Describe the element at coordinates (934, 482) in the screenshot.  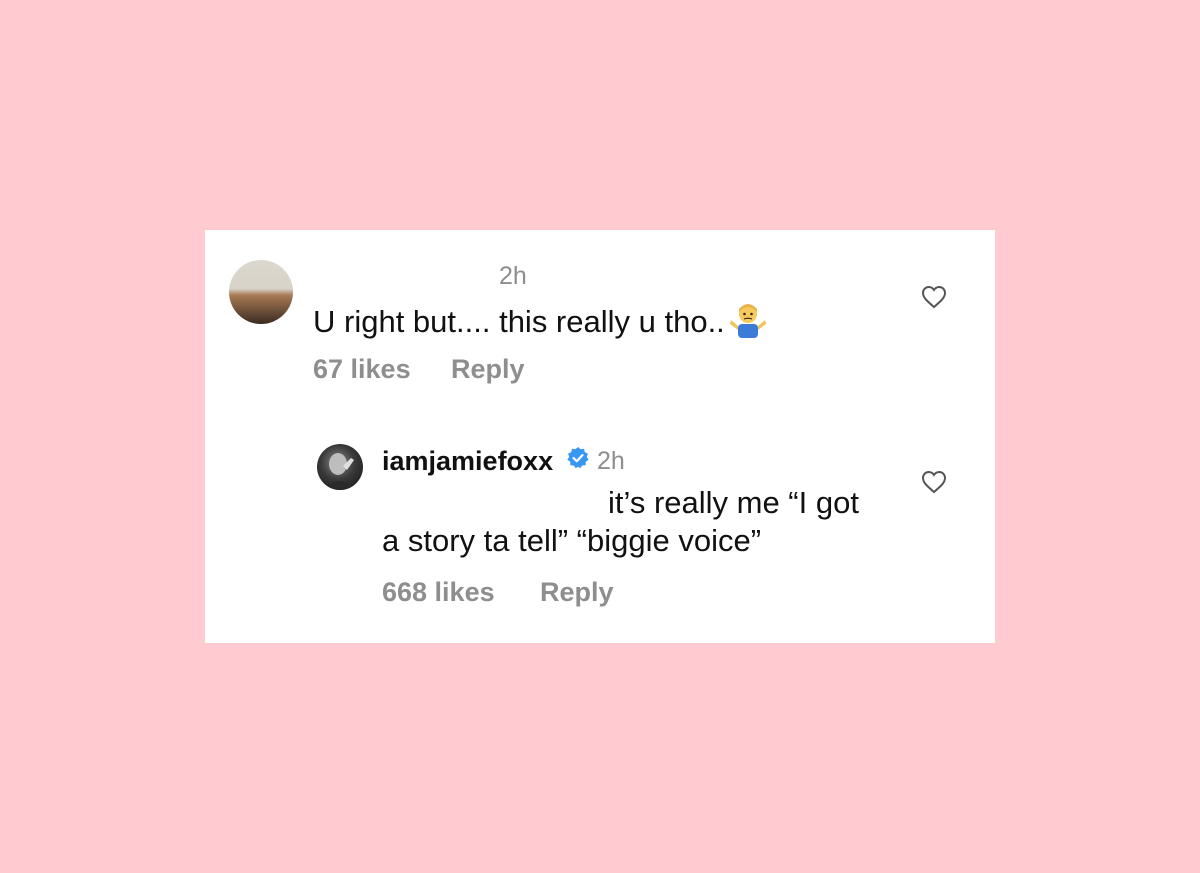
I see `reply-like-heart-icon` at that location.